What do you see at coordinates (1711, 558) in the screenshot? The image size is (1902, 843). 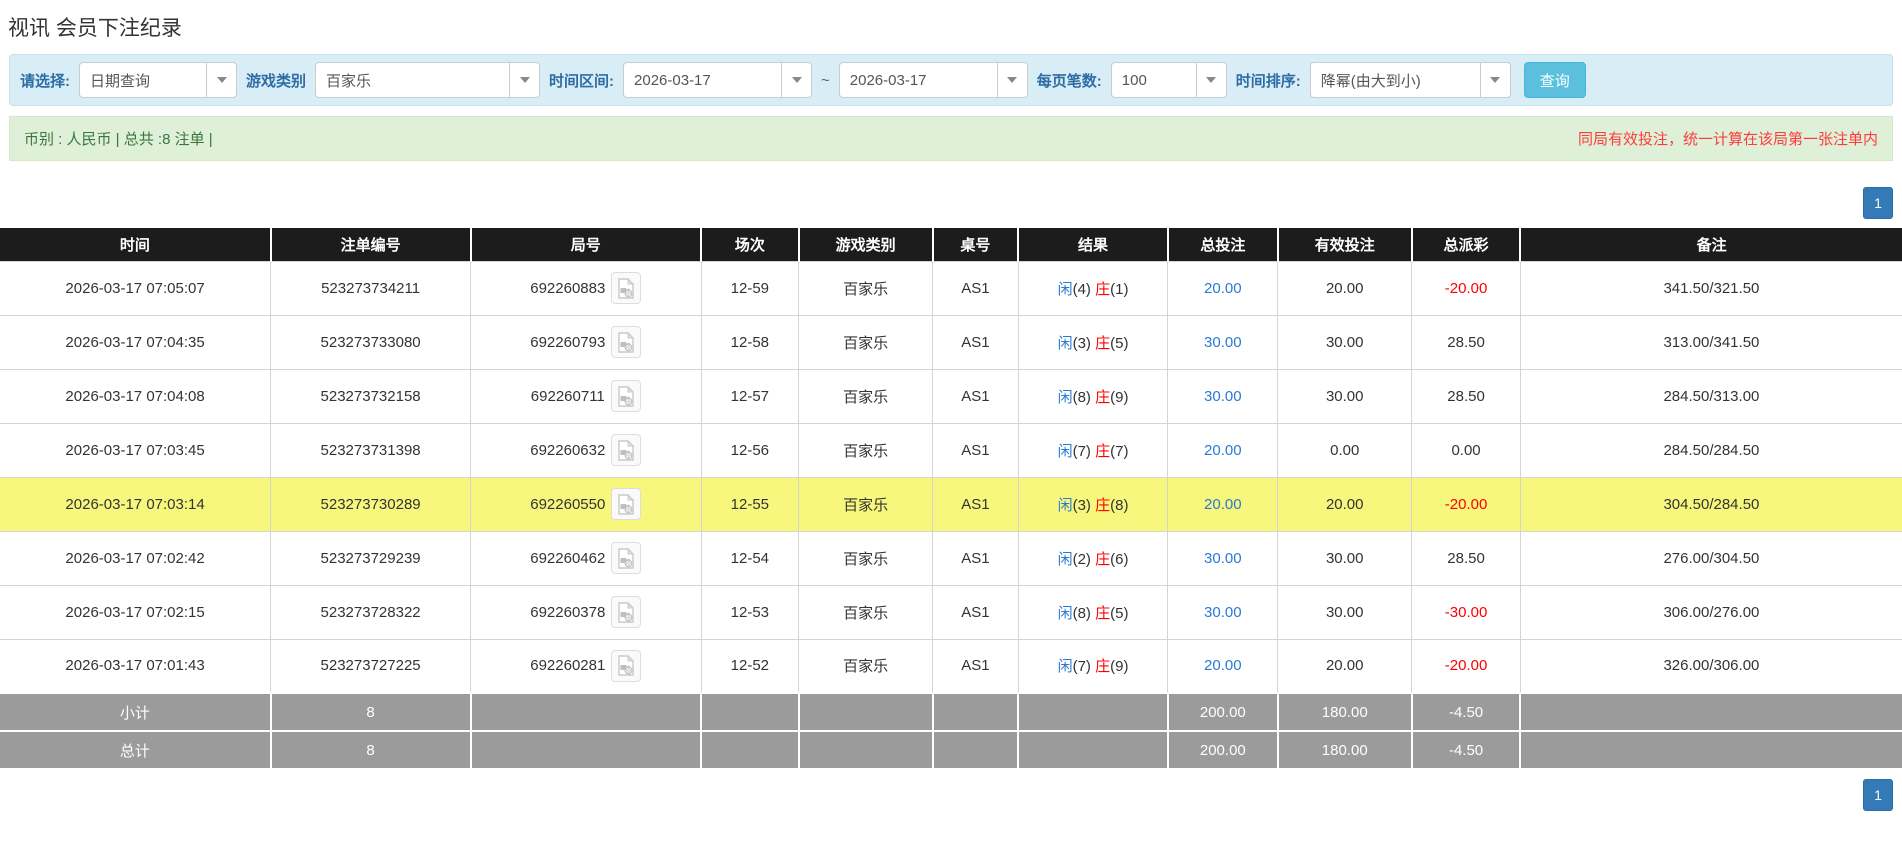 I see `cell-remark: 276.00/304.50` at bounding box center [1711, 558].